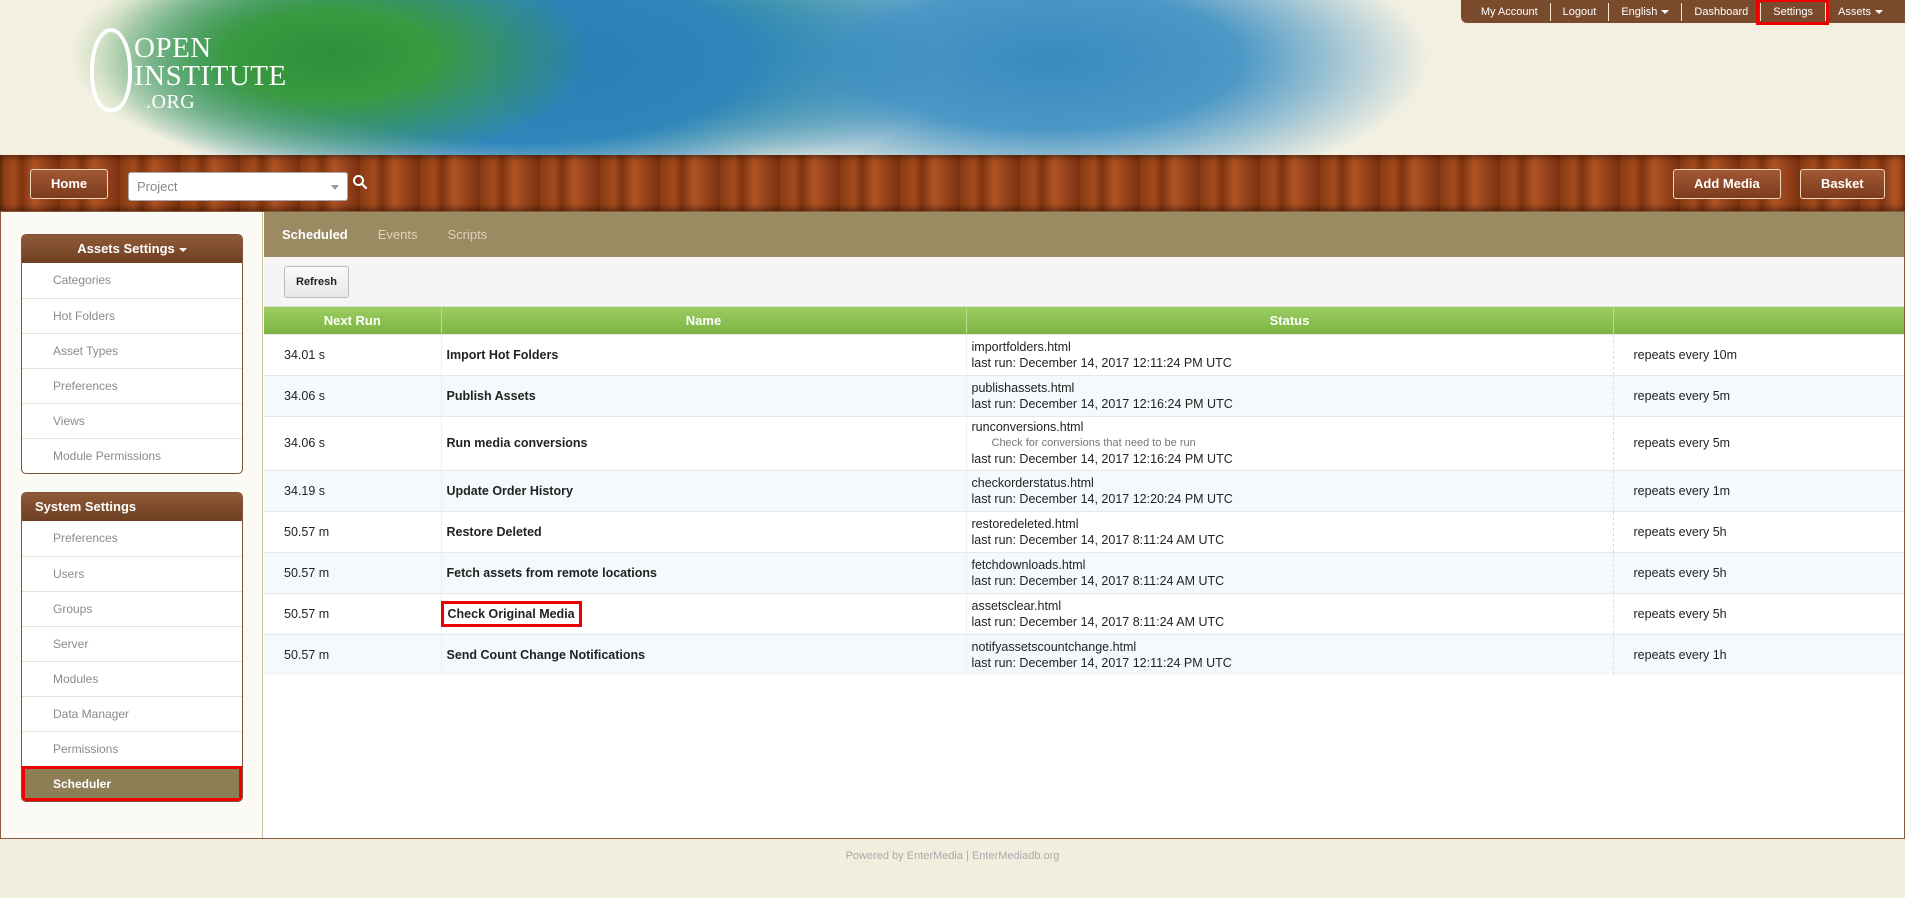 The width and height of the screenshot is (1905, 898). Describe the element at coordinates (511, 613) in the screenshot. I see `task-name-highlighted: Check Original Media` at that location.